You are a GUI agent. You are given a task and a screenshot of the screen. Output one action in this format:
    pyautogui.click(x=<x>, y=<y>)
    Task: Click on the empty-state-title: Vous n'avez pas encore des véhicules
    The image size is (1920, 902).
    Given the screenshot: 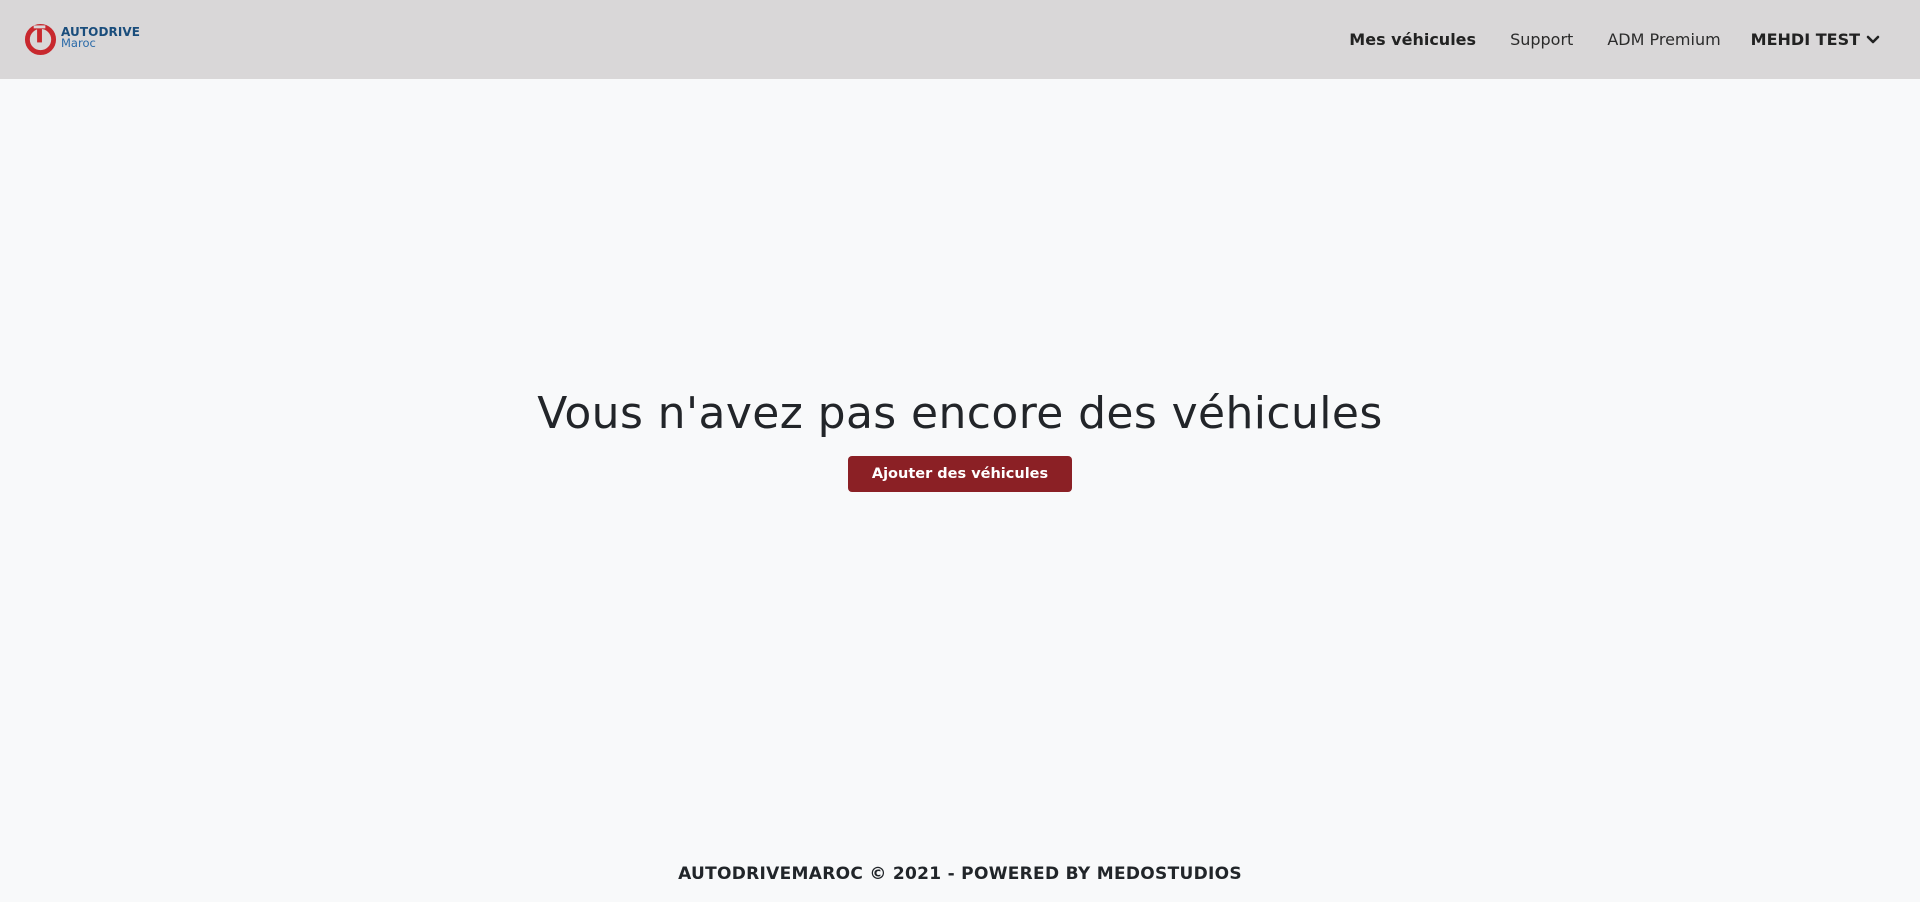 What is the action you would take?
    pyautogui.click(x=960, y=413)
    